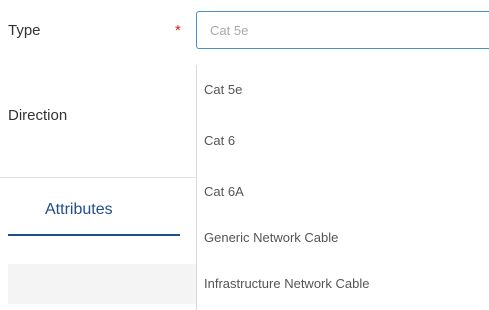  Describe the element at coordinates (342, 30) in the screenshot. I see `type-select: Cat 5e` at that location.